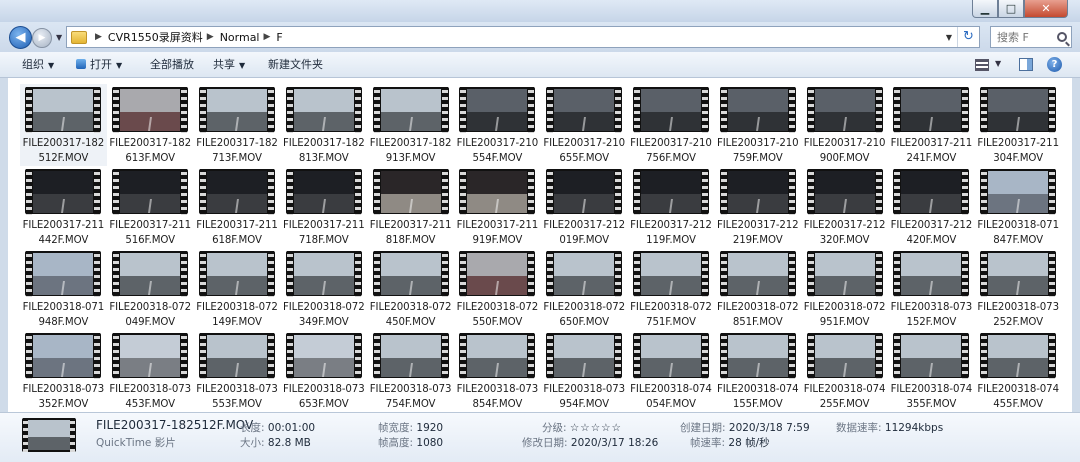 The image size is (1080, 462). I want to click on file-item: FILE200318-073 453F.MOV, so click(150, 371).